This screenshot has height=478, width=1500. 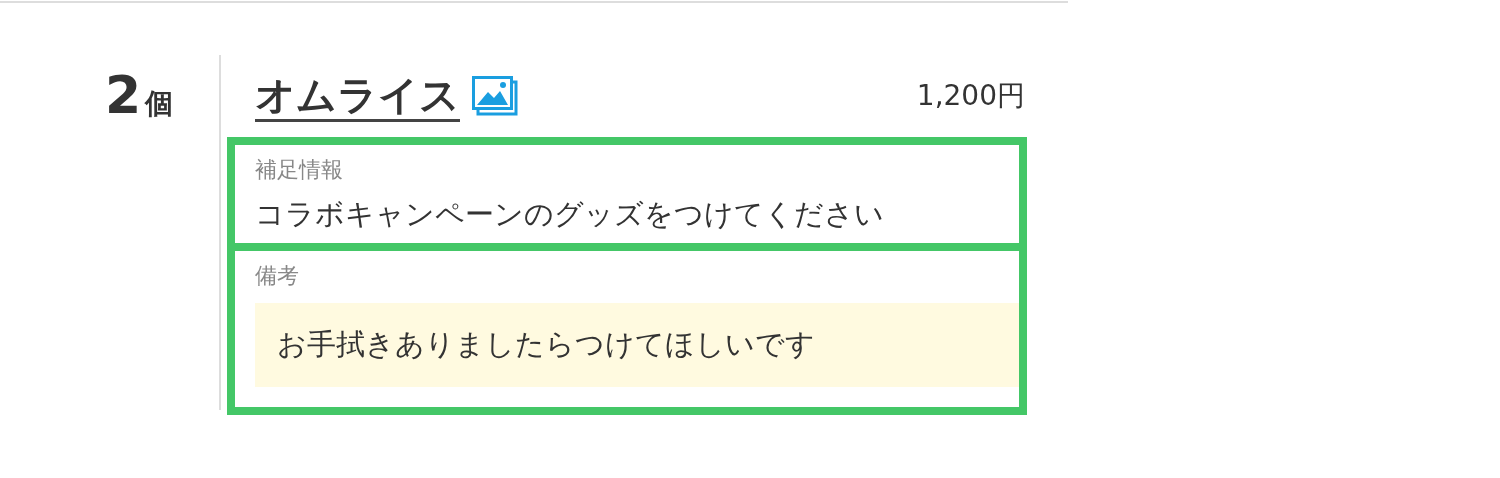 What do you see at coordinates (970, 96) in the screenshot?
I see `item-price: 1,200円` at bounding box center [970, 96].